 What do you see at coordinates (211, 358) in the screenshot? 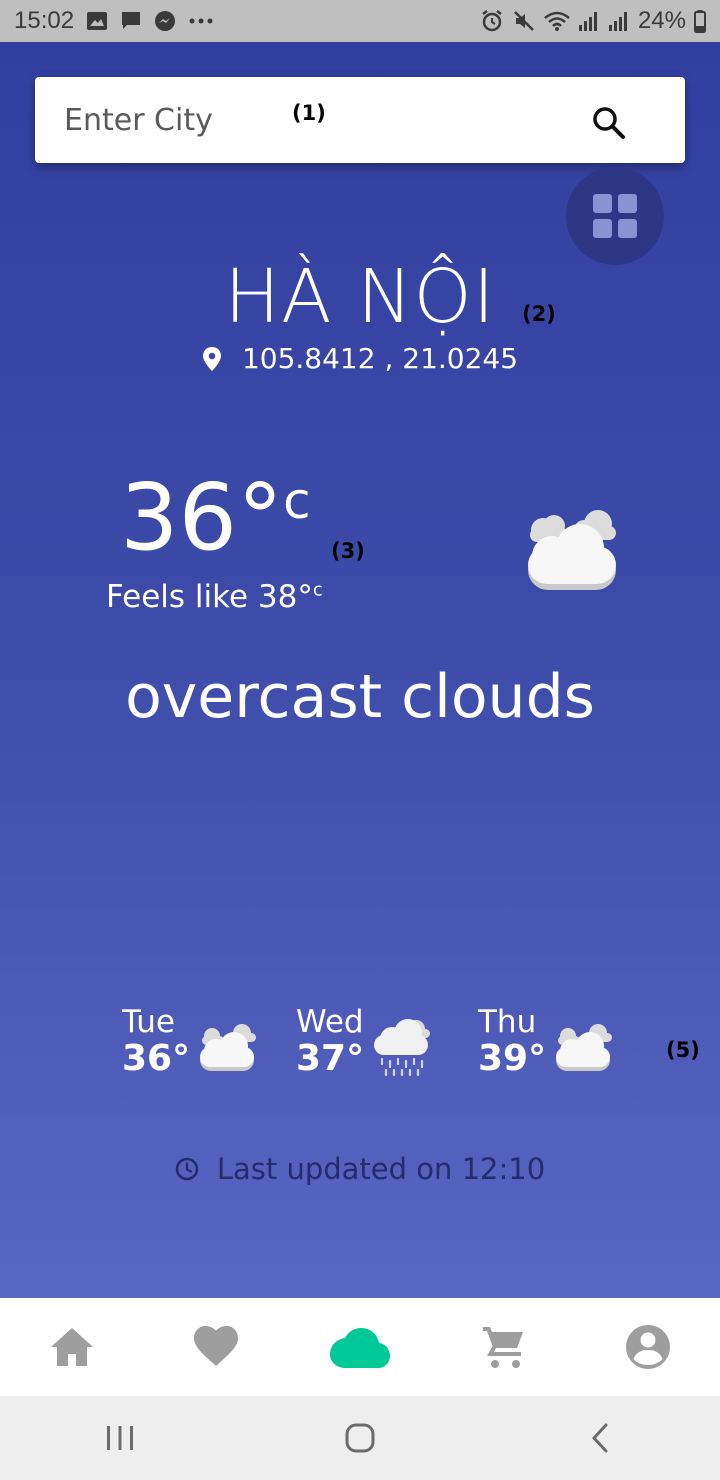
I see `location-pin-icon` at bounding box center [211, 358].